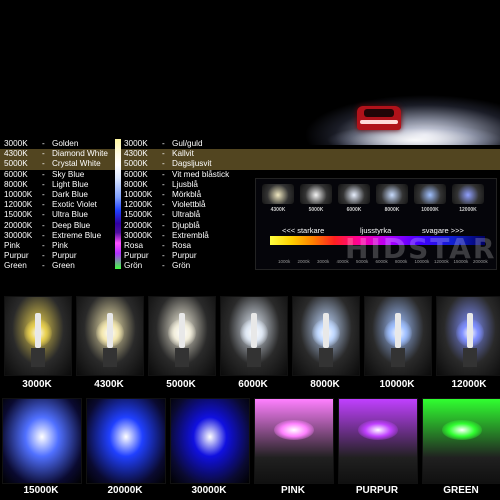 The height and width of the screenshot is (500, 500). I want to click on list-row: 15000K - Ultrablå, so click(176, 215).